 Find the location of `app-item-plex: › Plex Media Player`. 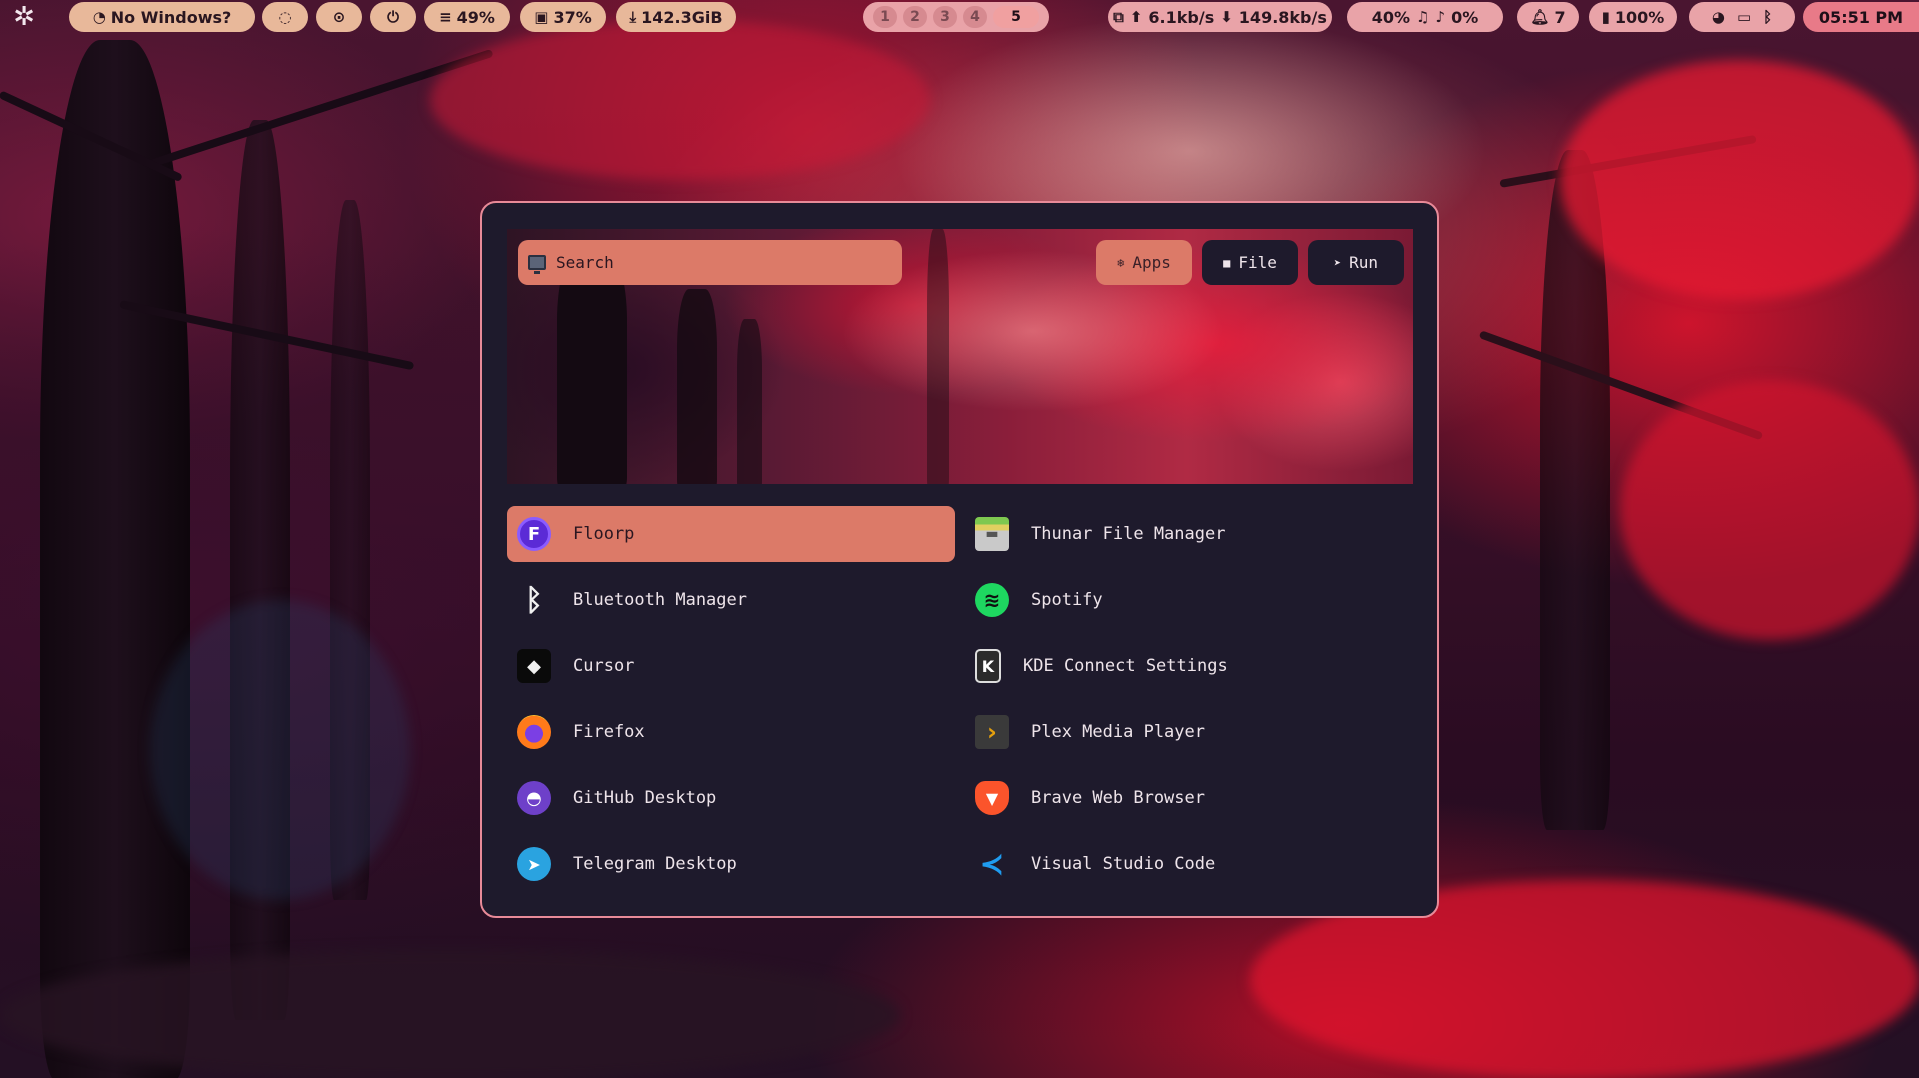

app-item-plex: › Plex Media Player is located at coordinates (1189, 732).